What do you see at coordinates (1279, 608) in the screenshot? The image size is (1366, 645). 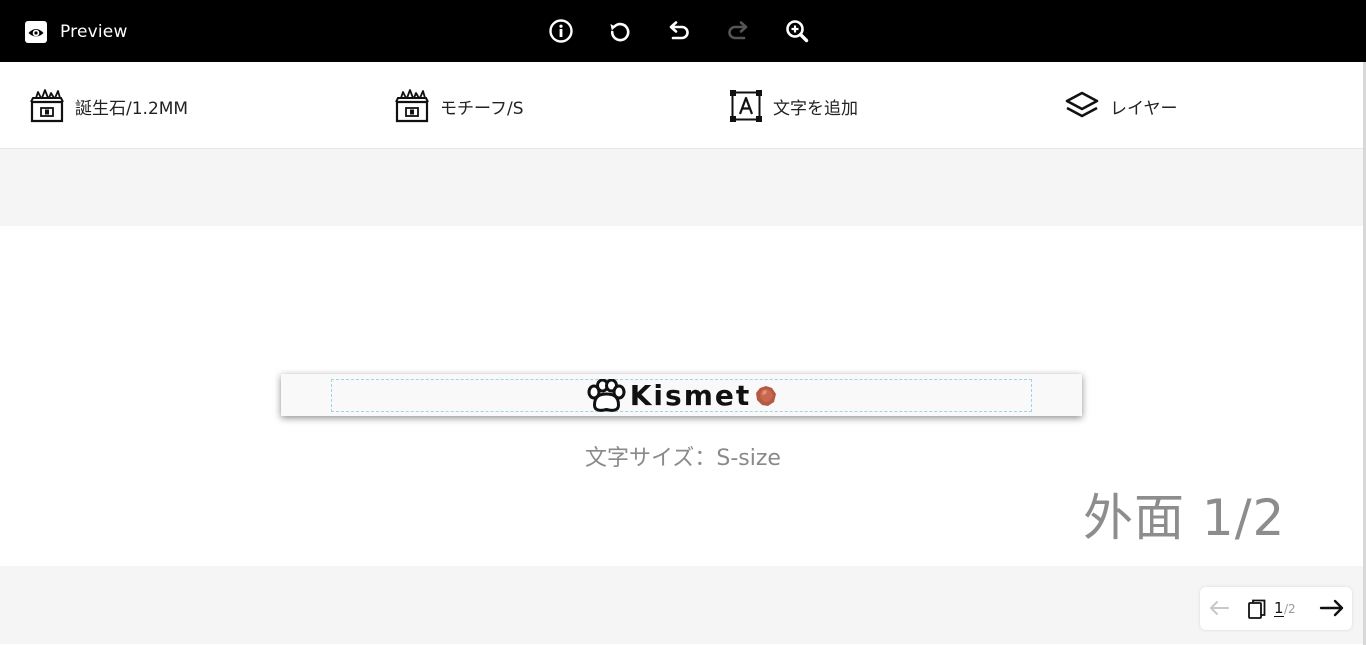 I see `current-page: 1` at bounding box center [1279, 608].